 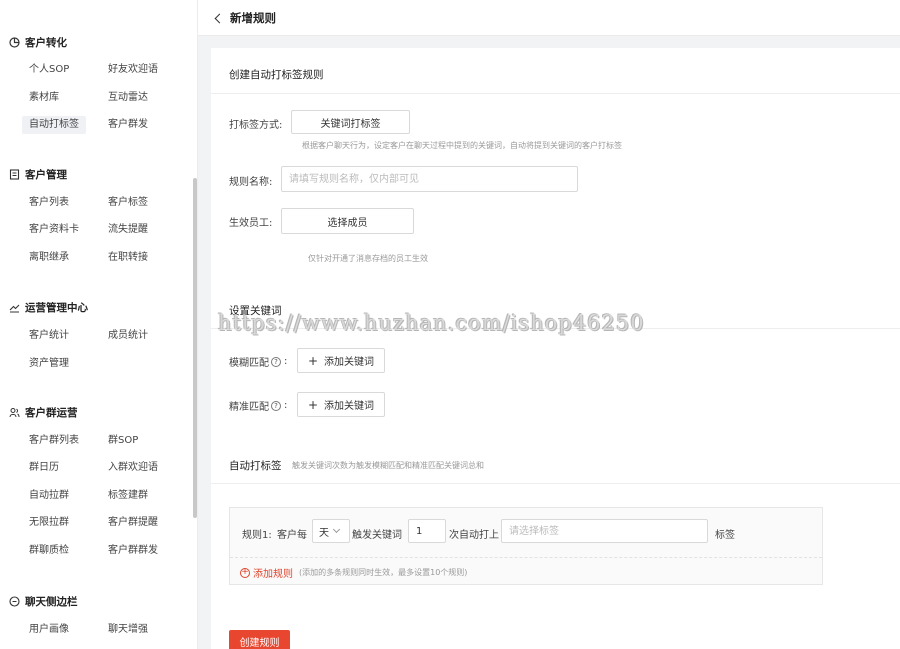 What do you see at coordinates (251, 182) in the screenshot?
I see `rule-name-label: 规则名称:` at bounding box center [251, 182].